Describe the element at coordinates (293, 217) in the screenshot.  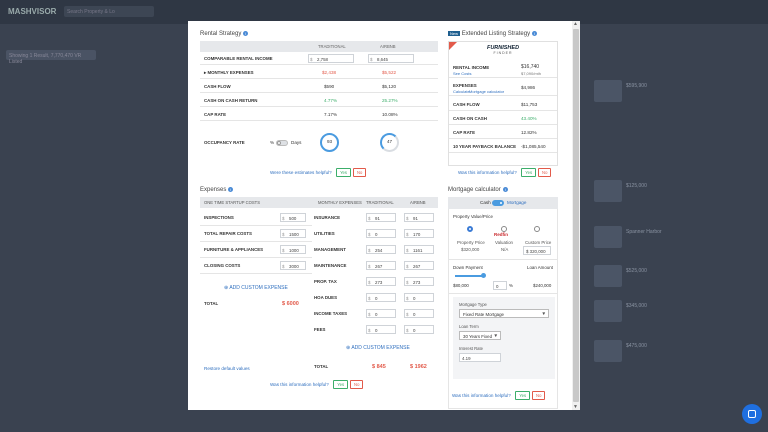
I see `one-time-cost-input: $500` at that location.